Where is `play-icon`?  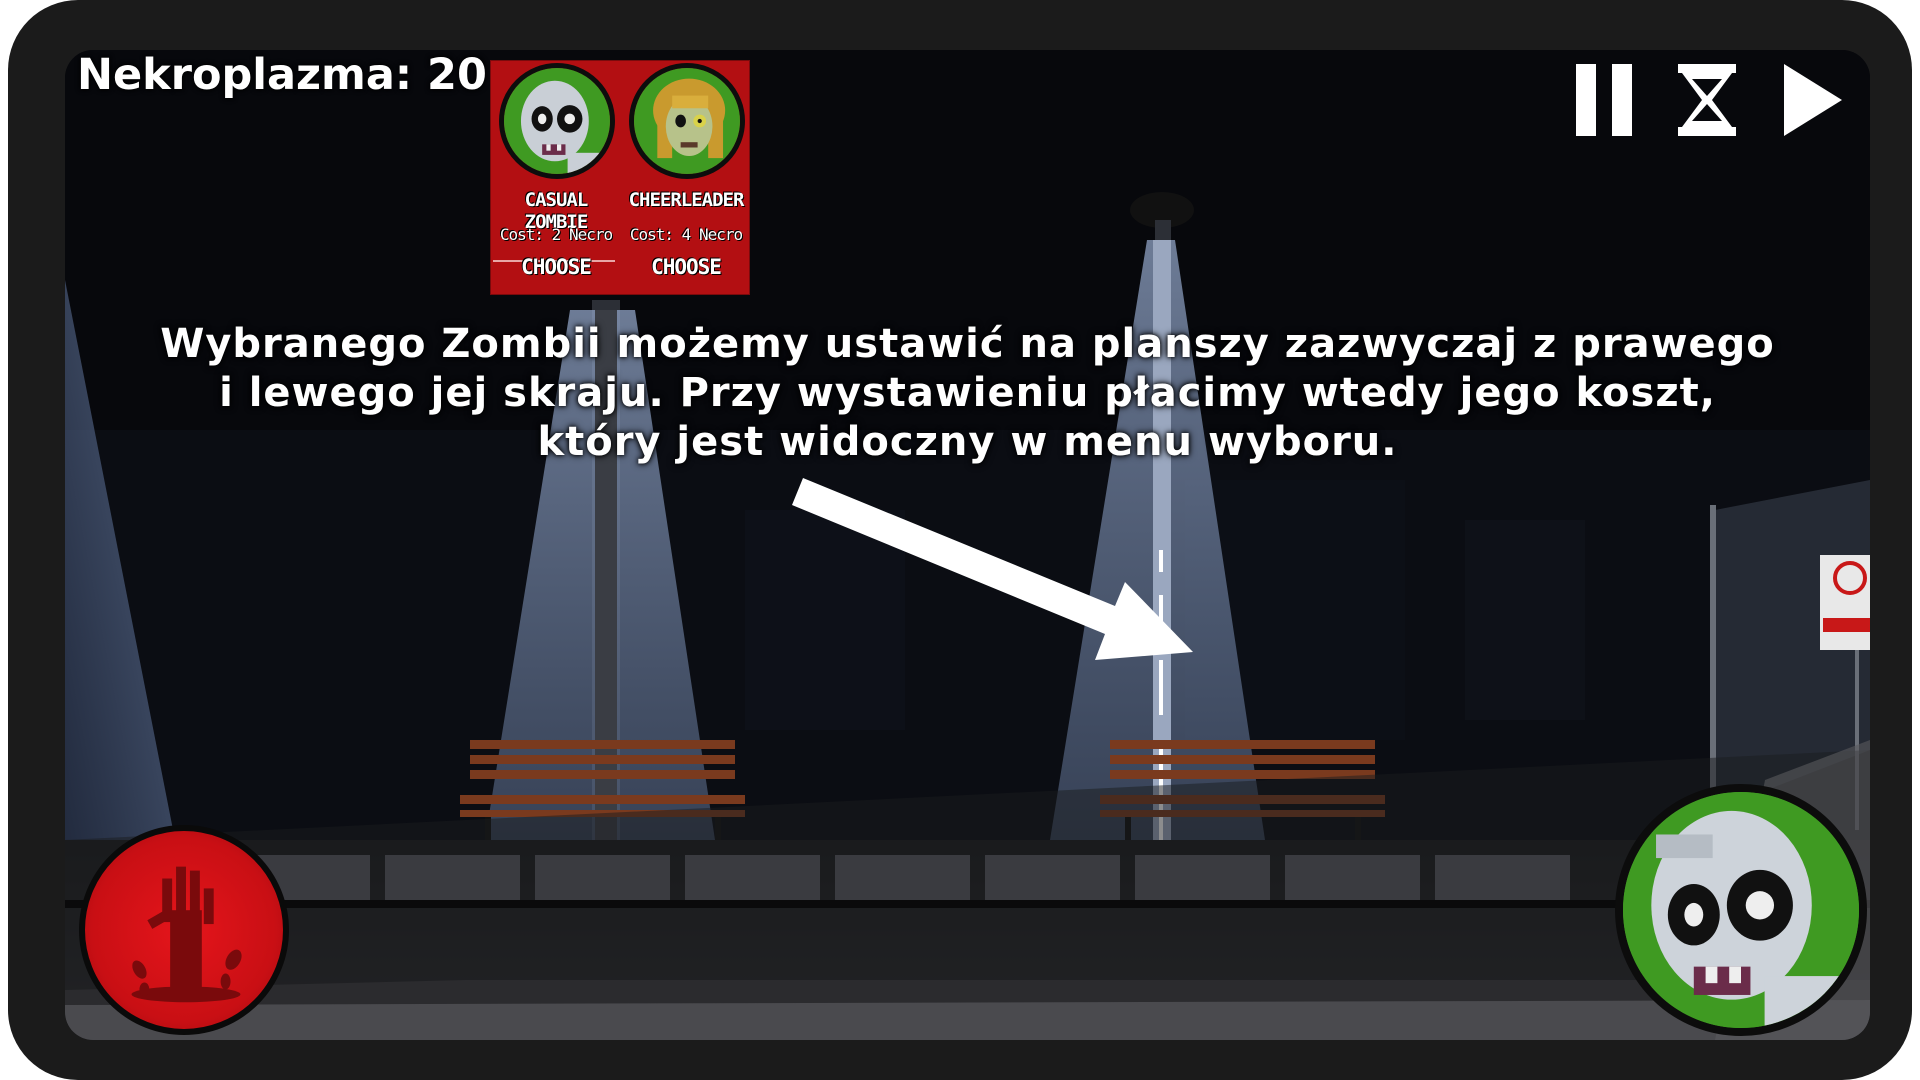 play-icon is located at coordinates (1813, 100).